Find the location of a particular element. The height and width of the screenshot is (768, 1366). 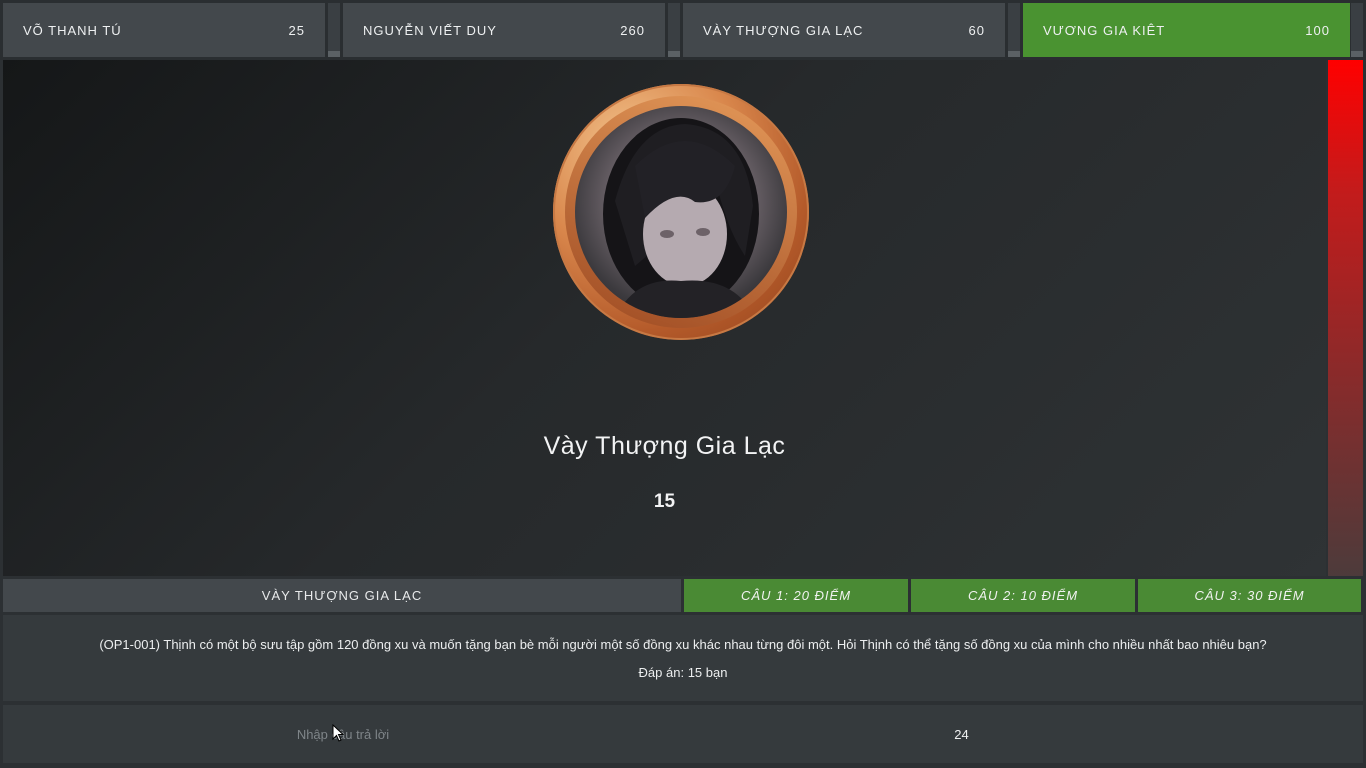

player-score: 260 is located at coordinates (632, 30).